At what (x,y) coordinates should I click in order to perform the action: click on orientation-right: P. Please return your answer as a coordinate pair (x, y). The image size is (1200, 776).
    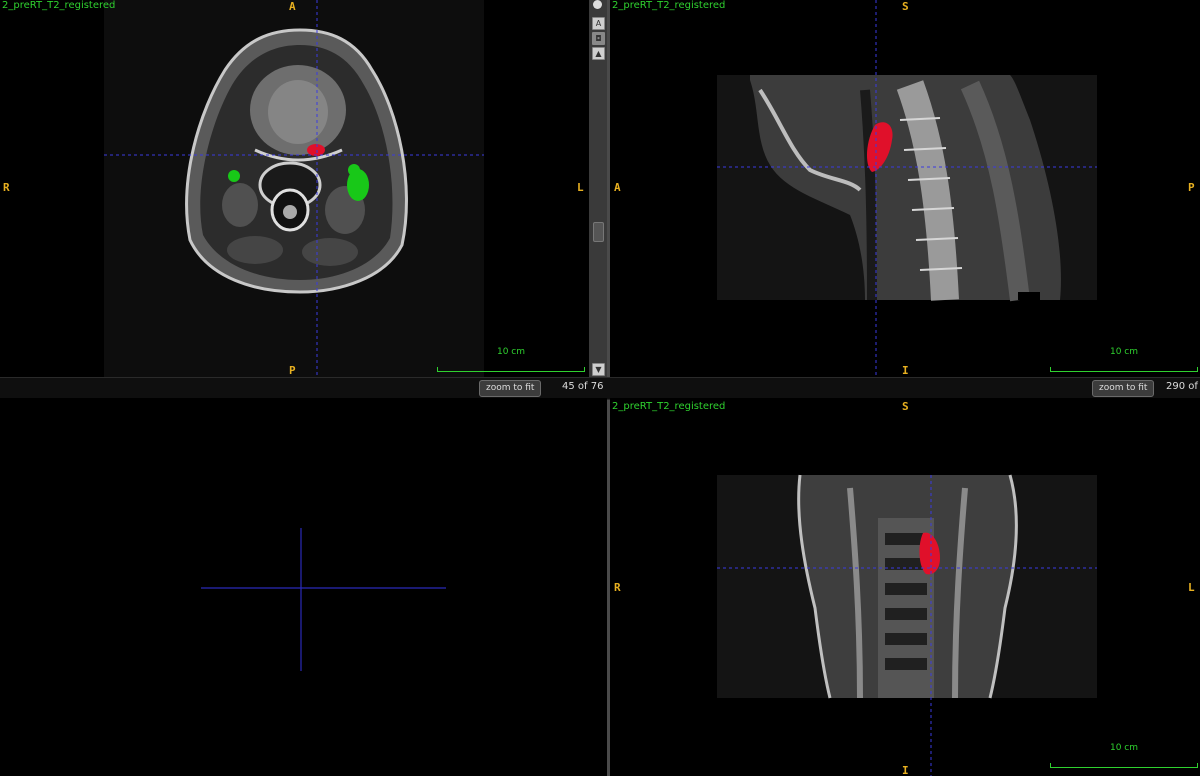
    Looking at the image, I should click on (1191, 187).